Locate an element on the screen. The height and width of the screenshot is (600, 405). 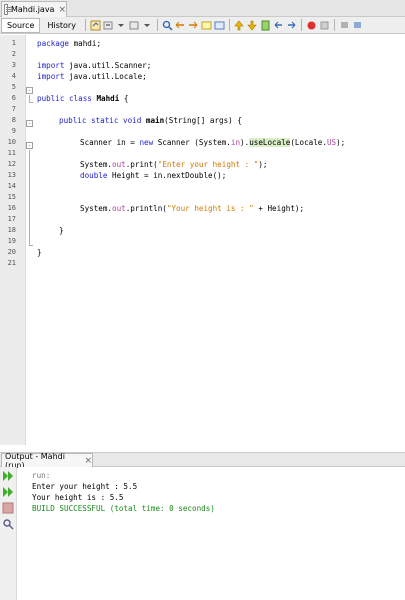
code-line: 3 import java.util.Scanner; is located at coordinates (202, 65).